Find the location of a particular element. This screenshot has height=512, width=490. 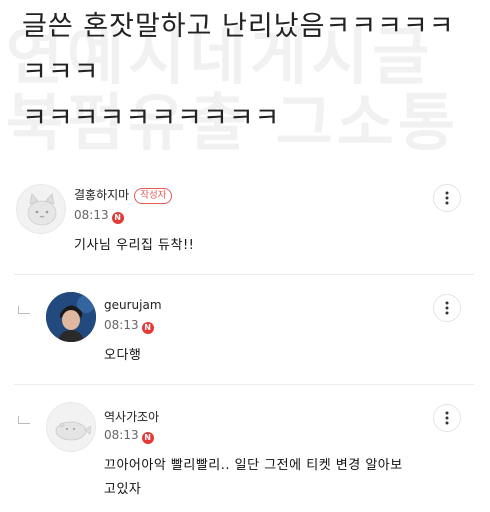

cat-avatar-icon is located at coordinates (42, 209).